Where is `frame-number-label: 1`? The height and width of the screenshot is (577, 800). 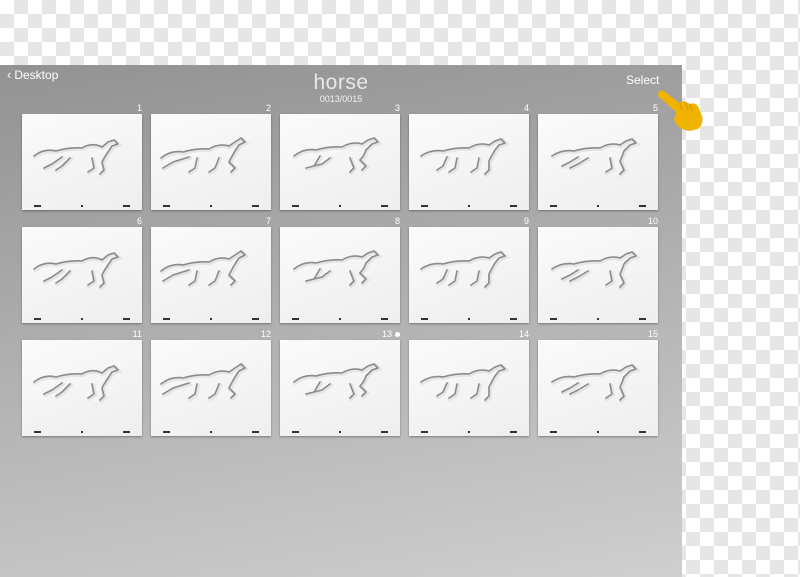 frame-number-label: 1 is located at coordinates (139, 108).